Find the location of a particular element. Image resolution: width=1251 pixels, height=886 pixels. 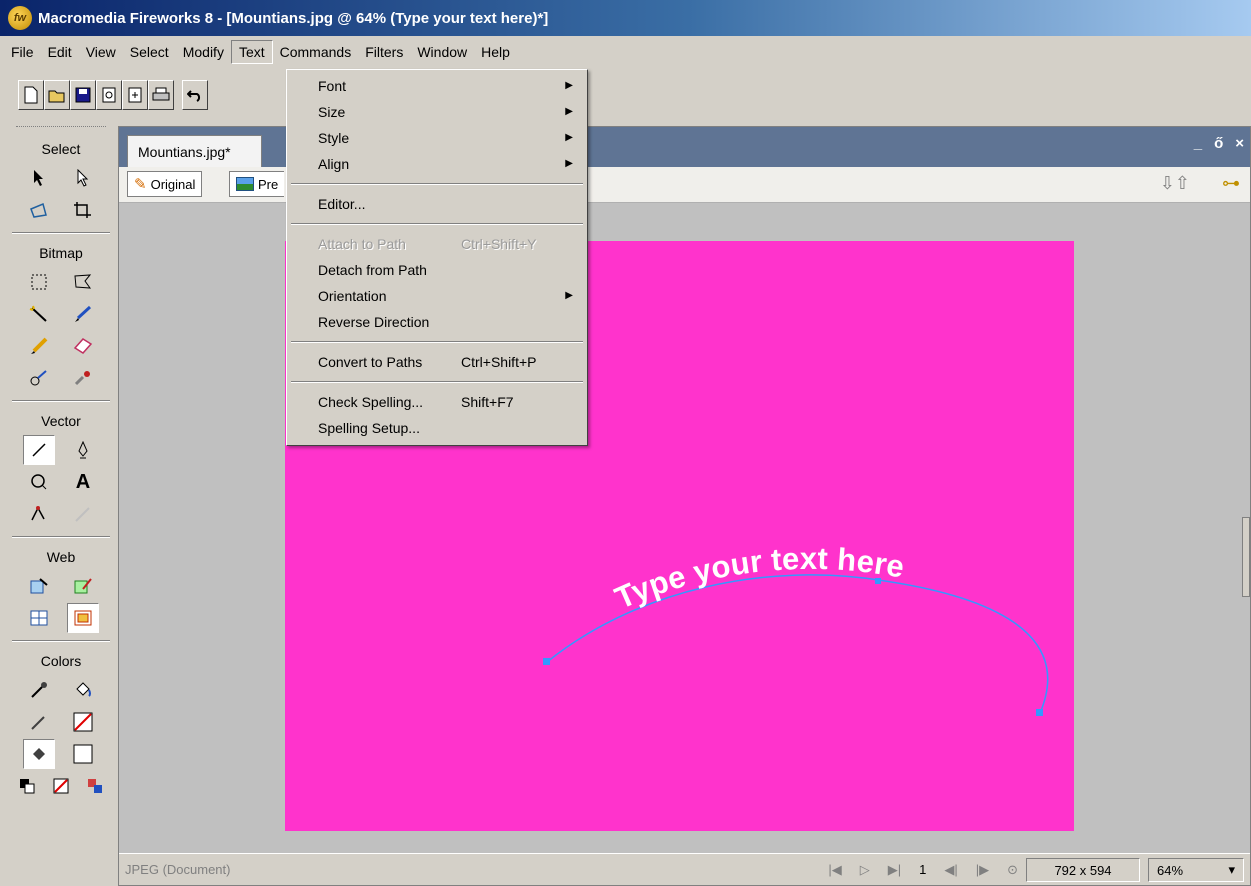

path-text: Type your text here is located at coordinates (758, 578).